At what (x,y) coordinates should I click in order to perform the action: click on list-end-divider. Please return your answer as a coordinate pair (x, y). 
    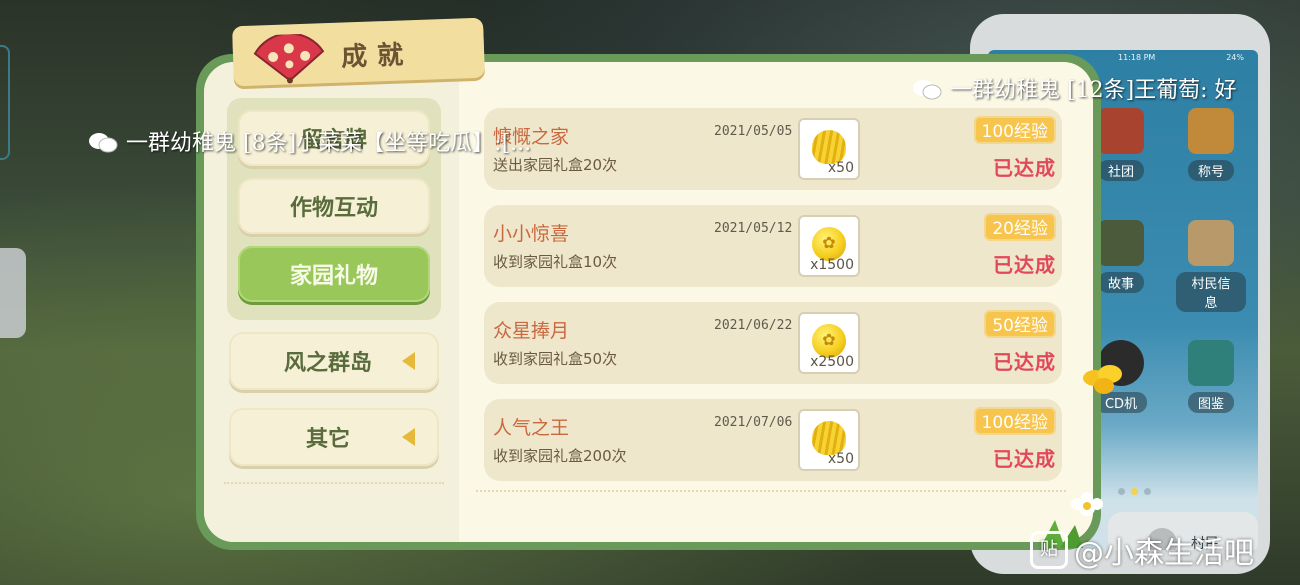
    Looking at the image, I should click on (771, 491).